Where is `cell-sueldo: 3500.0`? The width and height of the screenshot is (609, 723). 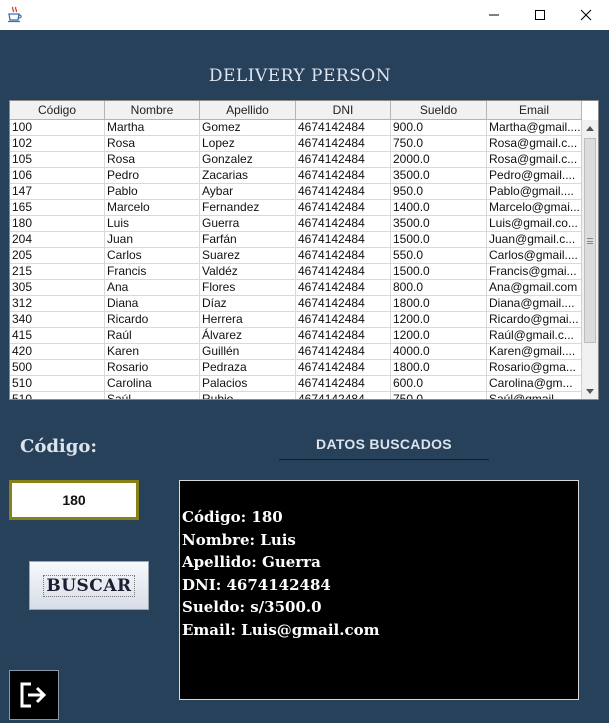 cell-sueldo: 3500.0 is located at coordinates (439, 224).